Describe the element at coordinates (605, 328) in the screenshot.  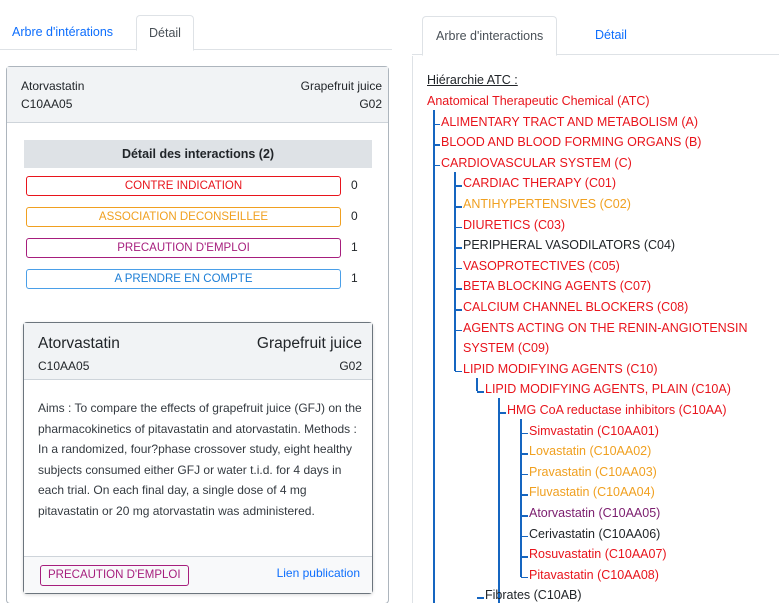
I see `tree-node: AGENTS ACTING ON THE RENIN-ANGIOTENSIN` at that location.